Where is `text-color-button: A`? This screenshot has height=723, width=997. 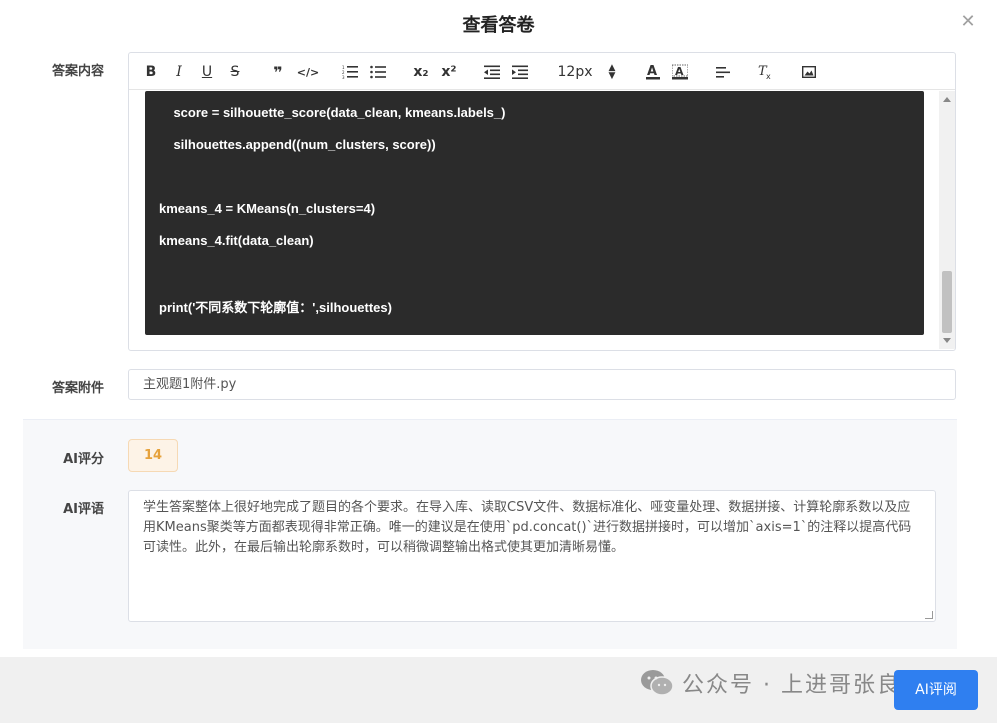
text-color-button: A is located at coordinates (653, 72).